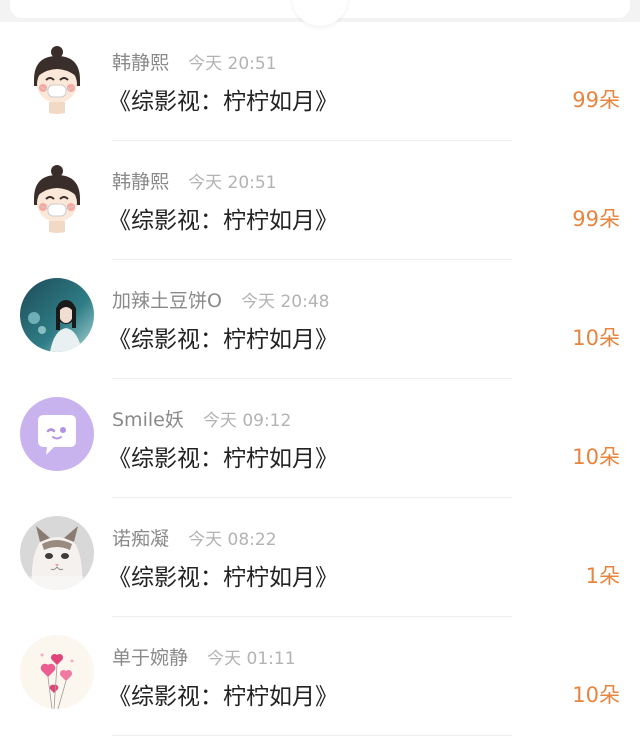  I want to click on chat-bubble-avatar-icon, so click(57, 434).